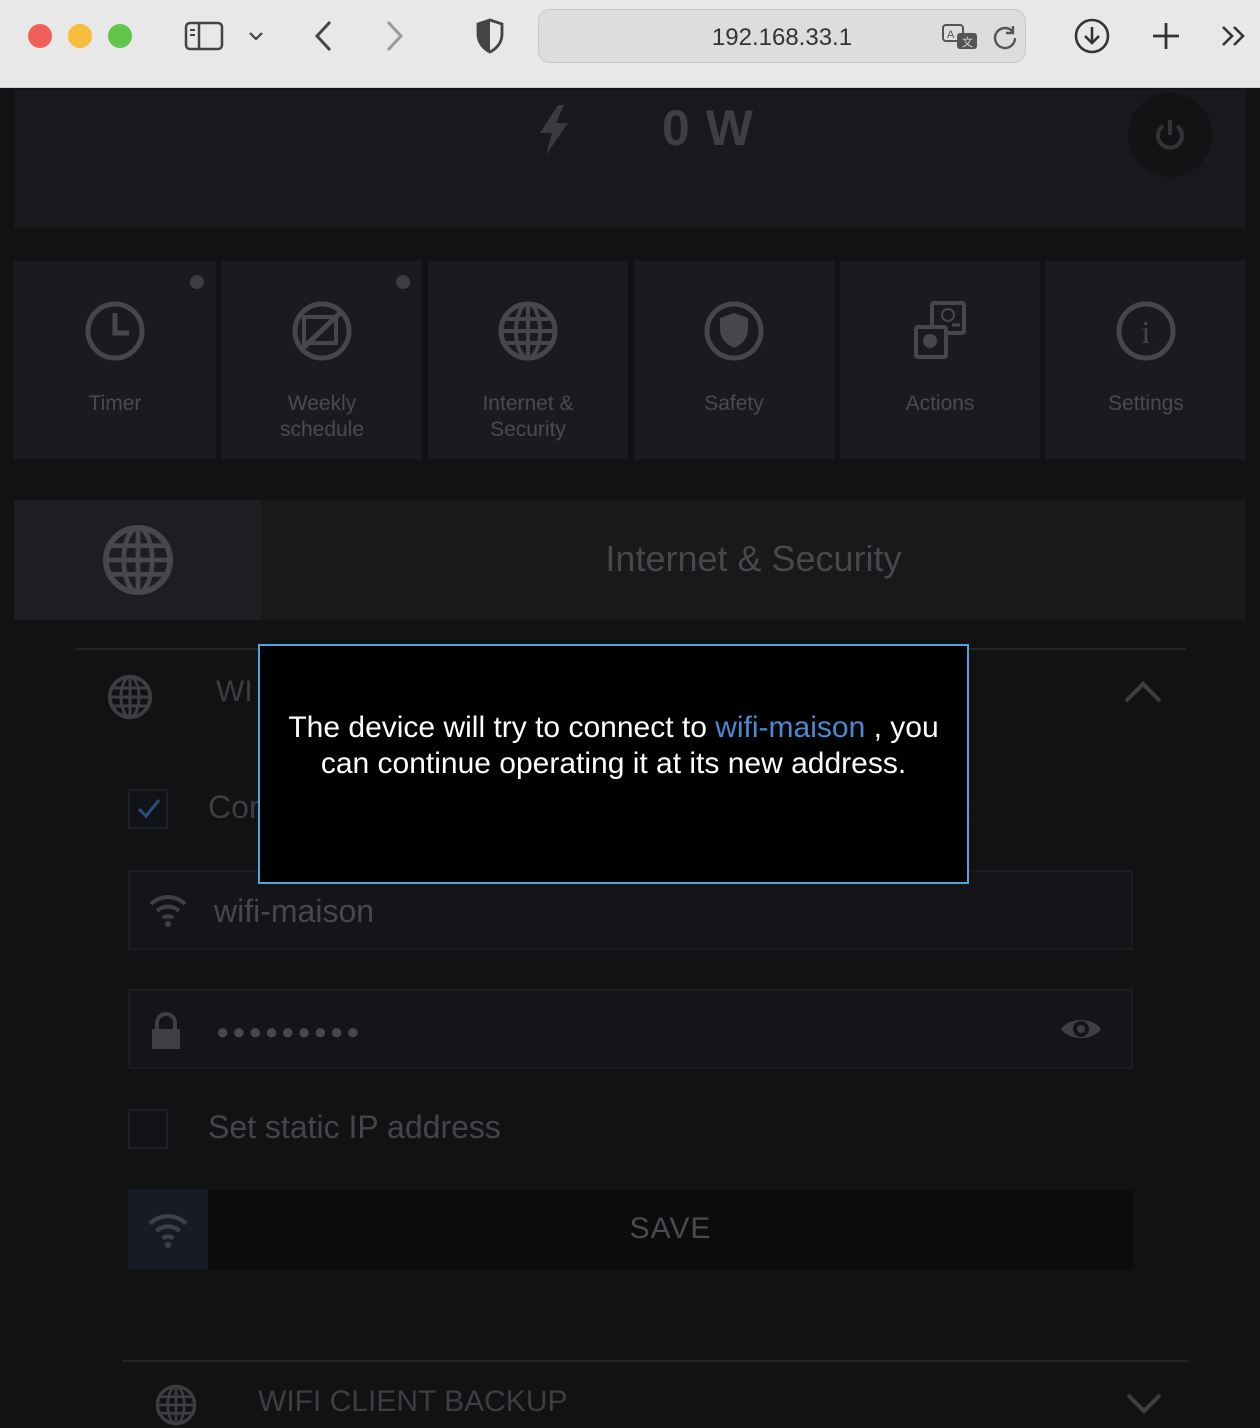  Describe the element at coordinates (289, 1031) in the screenshot. I see `password-value: ●●●●●●●●●` at that location.